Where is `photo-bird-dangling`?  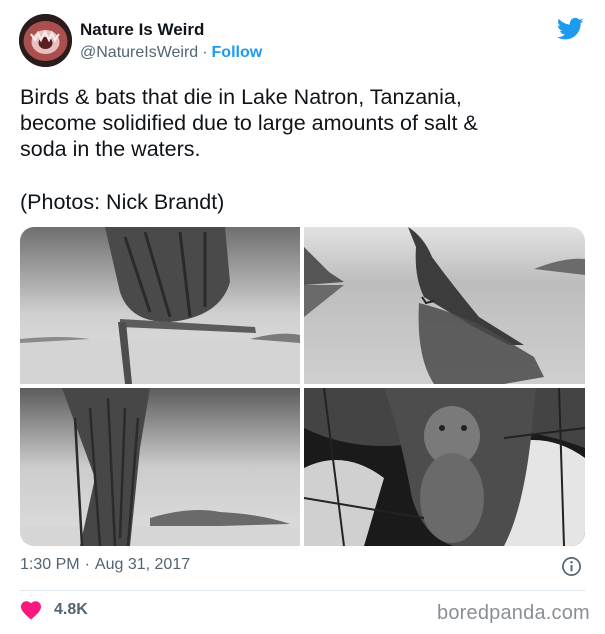 photo-bird-dangling is located at coordinates (160, 467).